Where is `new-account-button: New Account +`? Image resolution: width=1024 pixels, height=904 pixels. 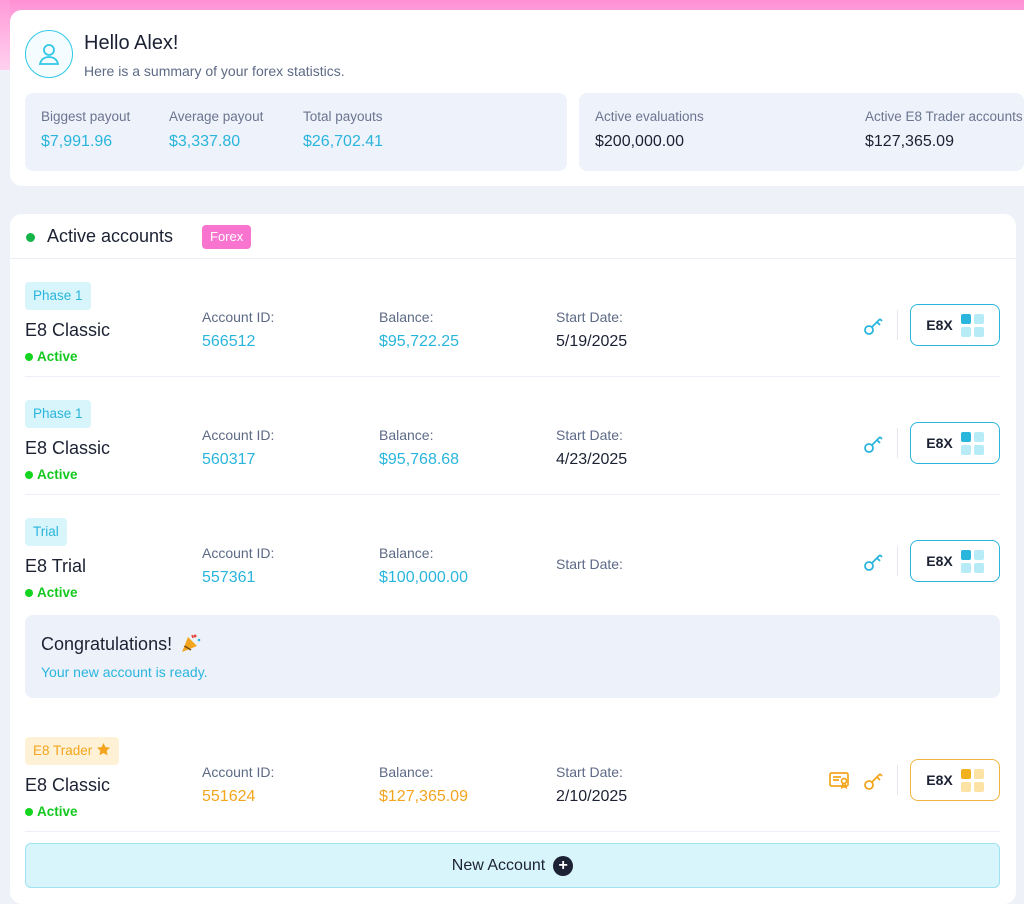 new-account-button: New Account + is located at coordinates (512, 865).